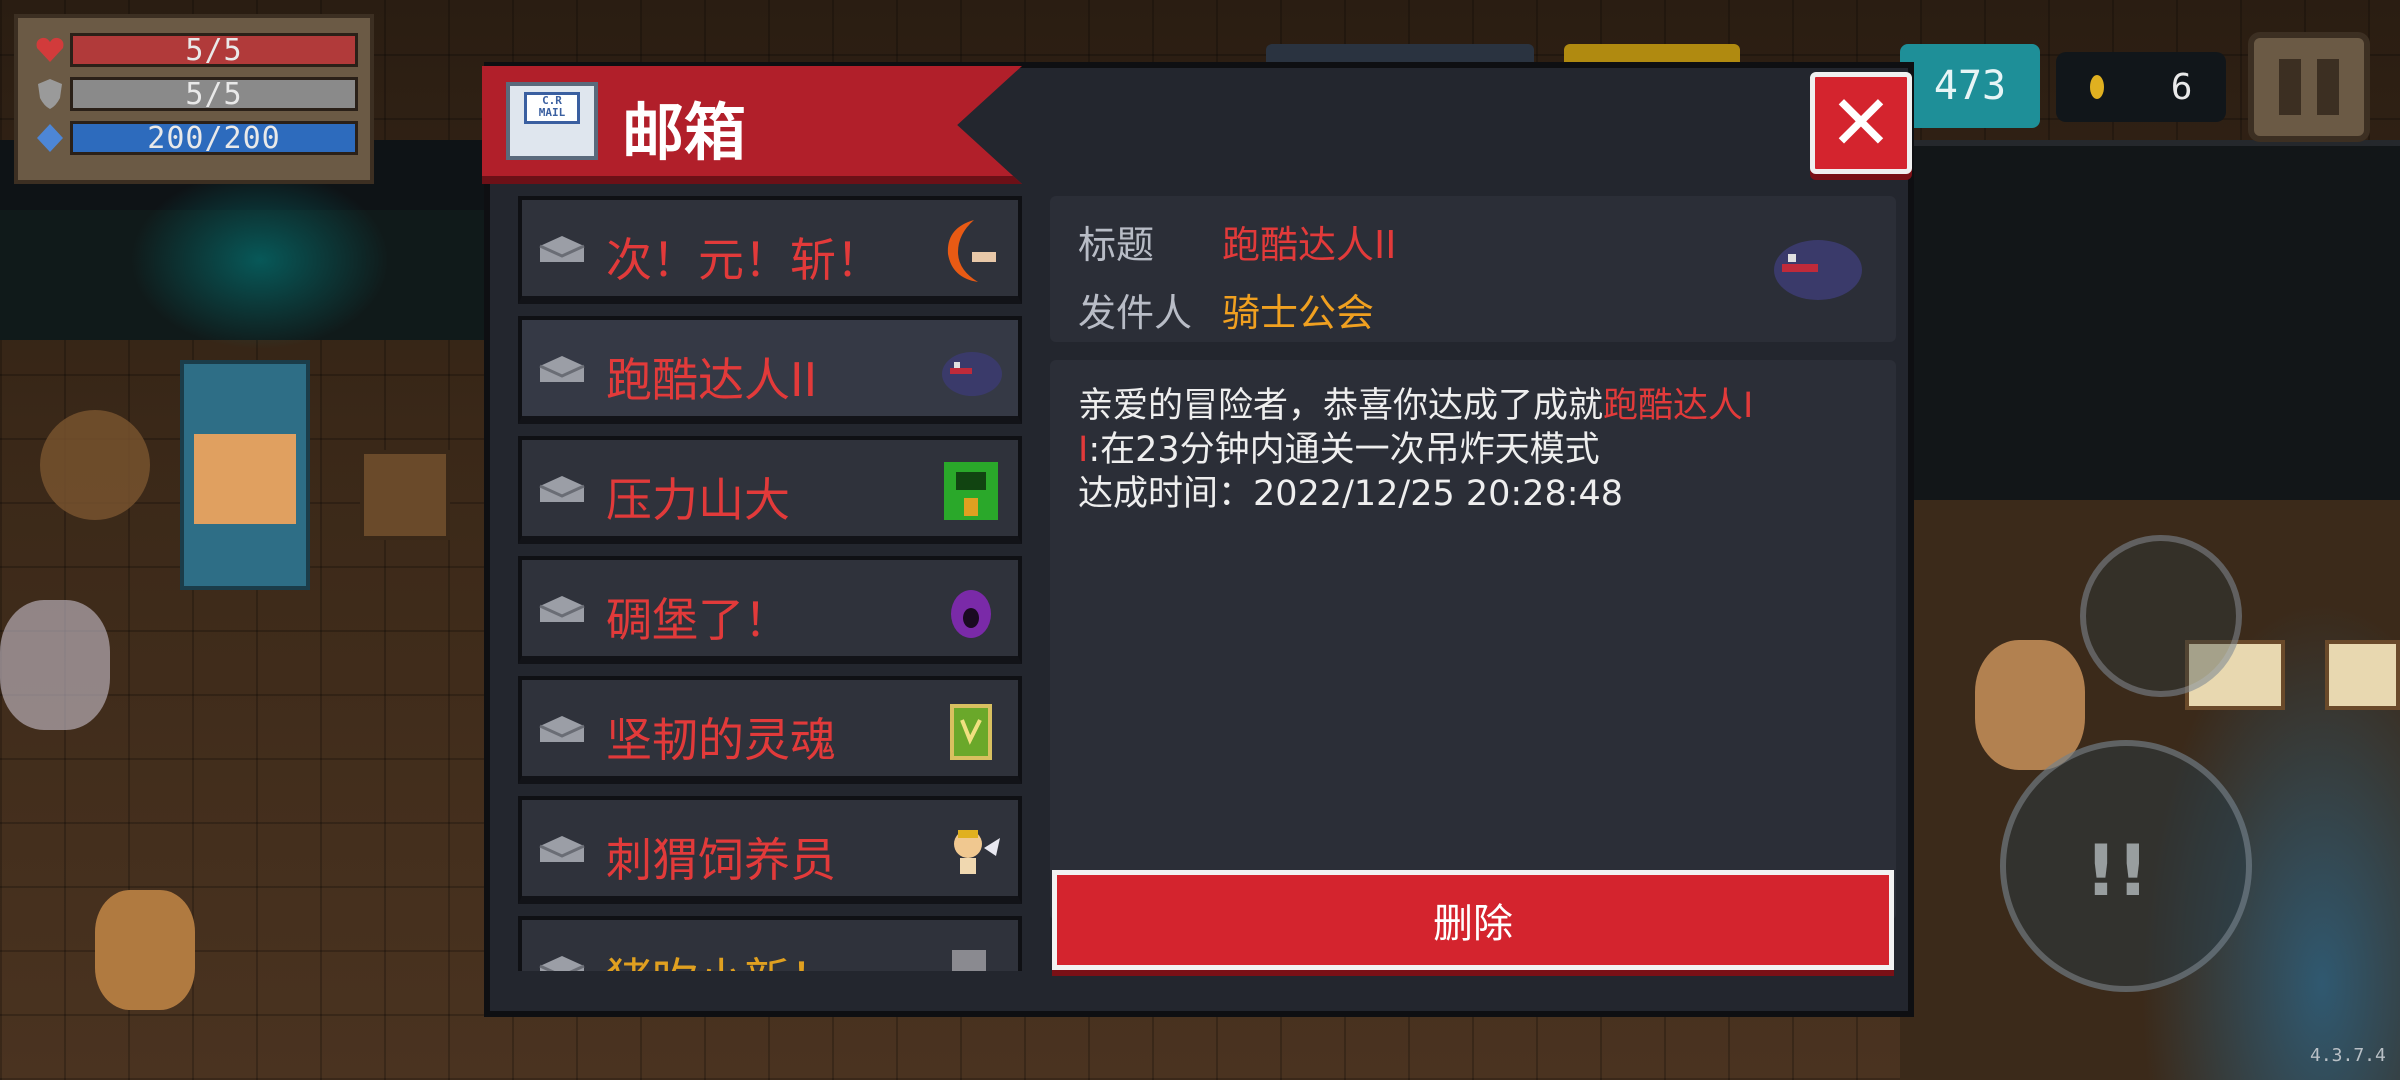 The height and width of the screenshot is (1080, 2400). What do you see at coordinates (2161, 616) in the screenshot?
I see `skill-button` at bounding box center [2161, 616].